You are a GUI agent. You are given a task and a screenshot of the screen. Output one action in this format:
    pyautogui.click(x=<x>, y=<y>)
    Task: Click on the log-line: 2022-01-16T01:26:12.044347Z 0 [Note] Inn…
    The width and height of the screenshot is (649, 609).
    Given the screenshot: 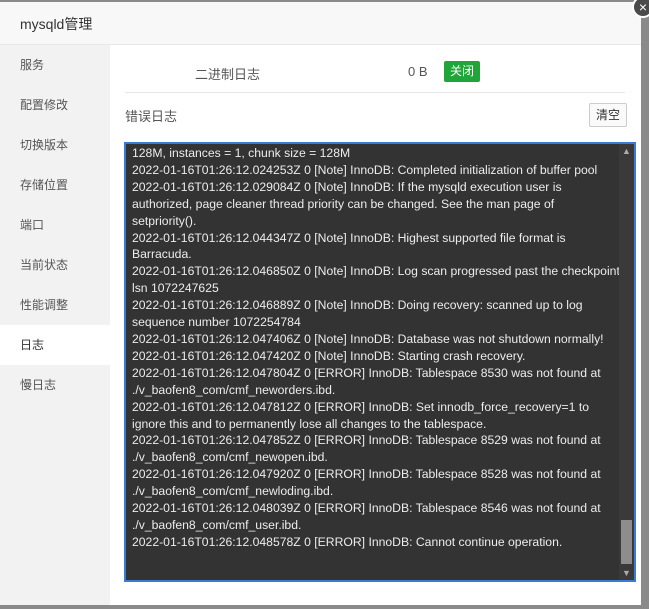 What is the action you would take?
    pyautogui.click(x=349, y=246)
    